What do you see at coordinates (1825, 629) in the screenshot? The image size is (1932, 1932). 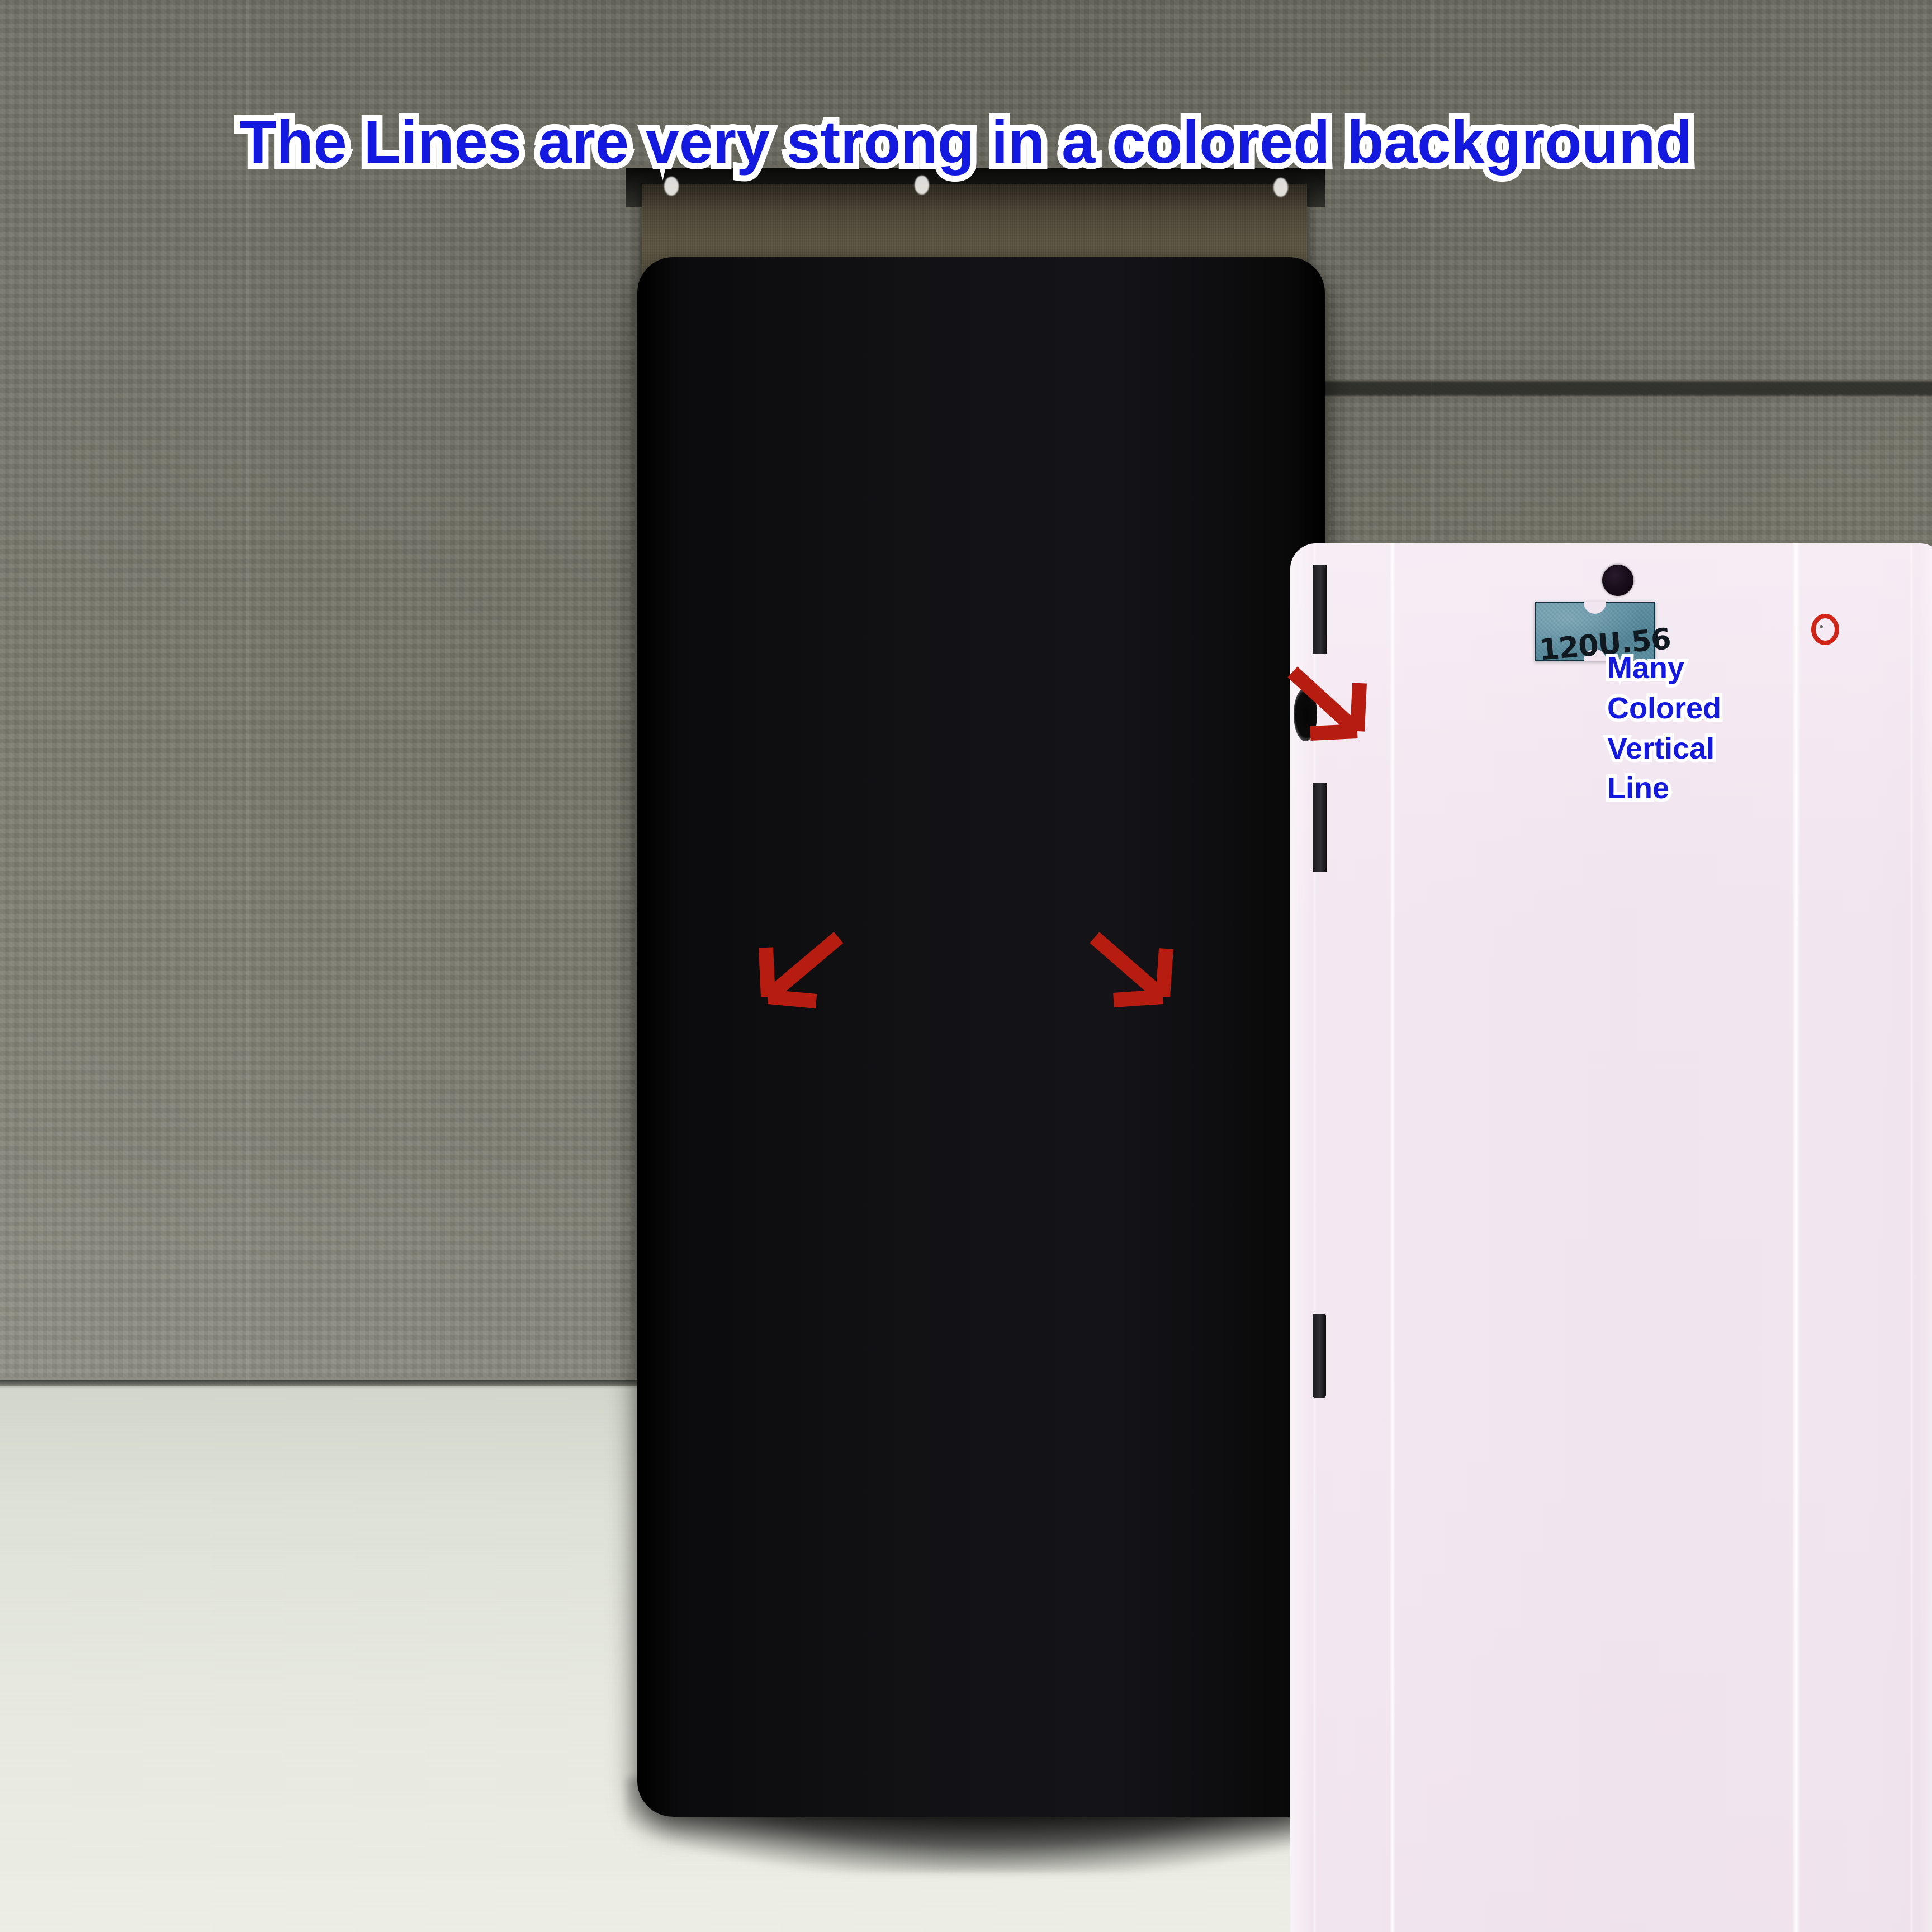 I see `red-circle-marker-icon` at bounding box center [1825, 629].